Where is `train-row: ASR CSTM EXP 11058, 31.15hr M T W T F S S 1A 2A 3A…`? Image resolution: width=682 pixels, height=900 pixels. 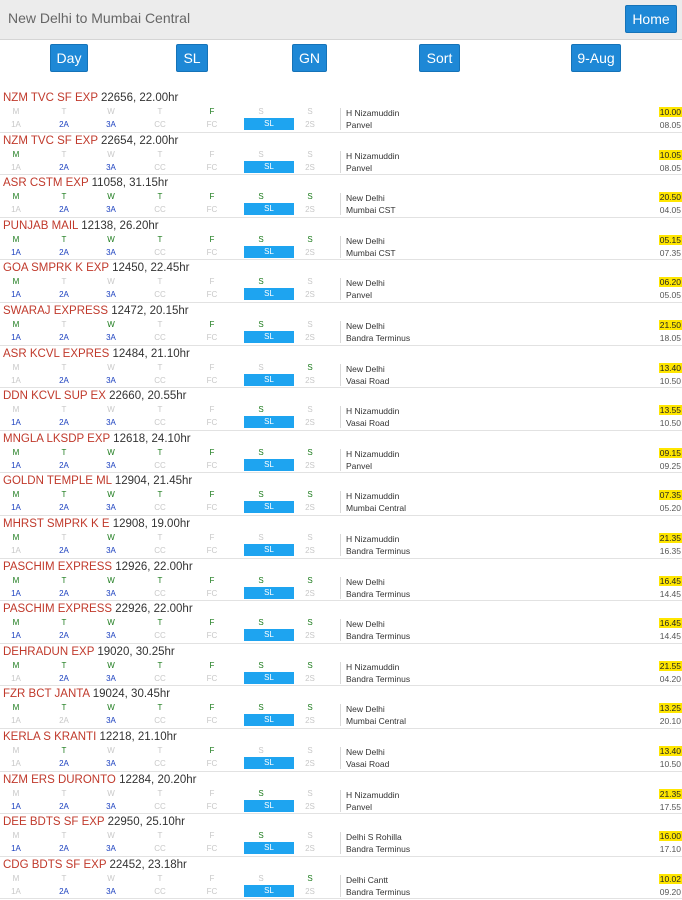 train-row: ASR CSTM EXP 11058, 31.15hr M T W T F S S 1A 2A 3A… is located at coordinates (341, 196).